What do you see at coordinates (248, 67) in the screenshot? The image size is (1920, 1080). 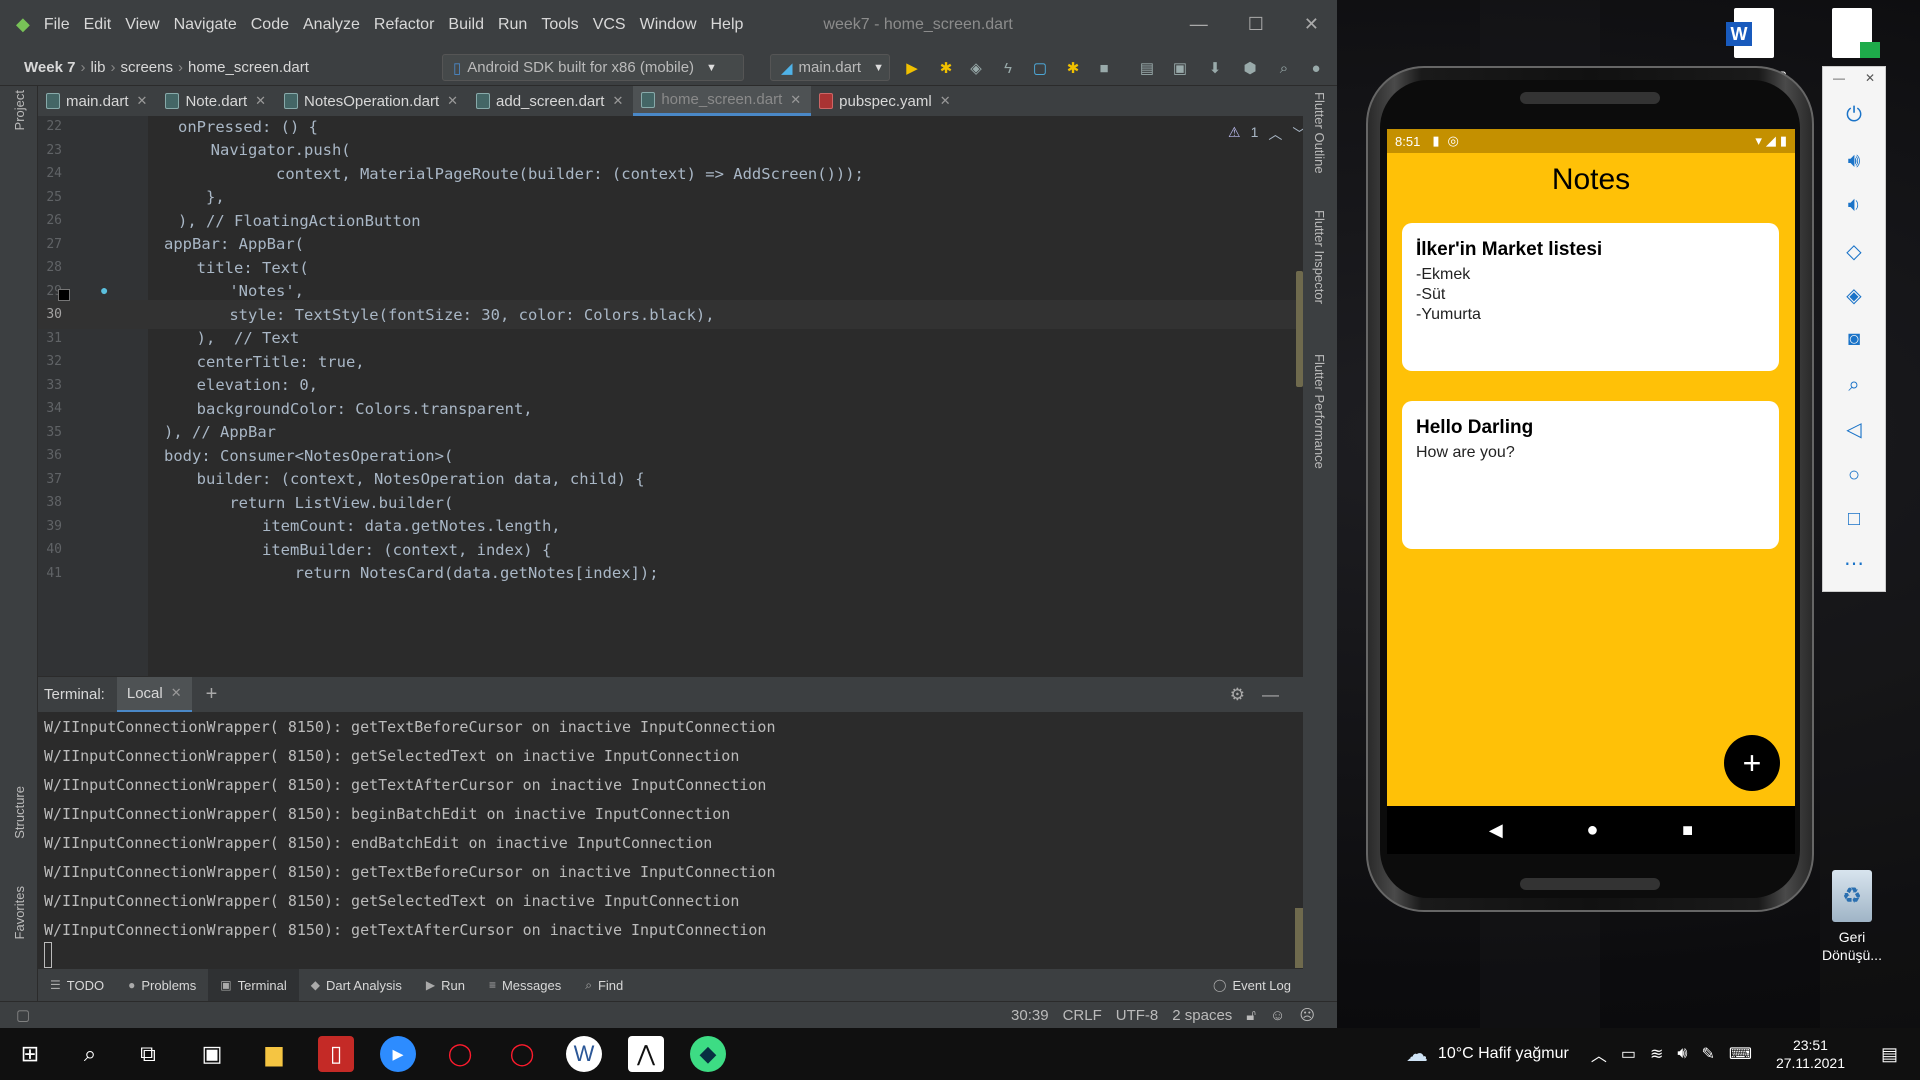 I see `breadcrumb-file: home_screen.dart` at bounding box center [248, 67].